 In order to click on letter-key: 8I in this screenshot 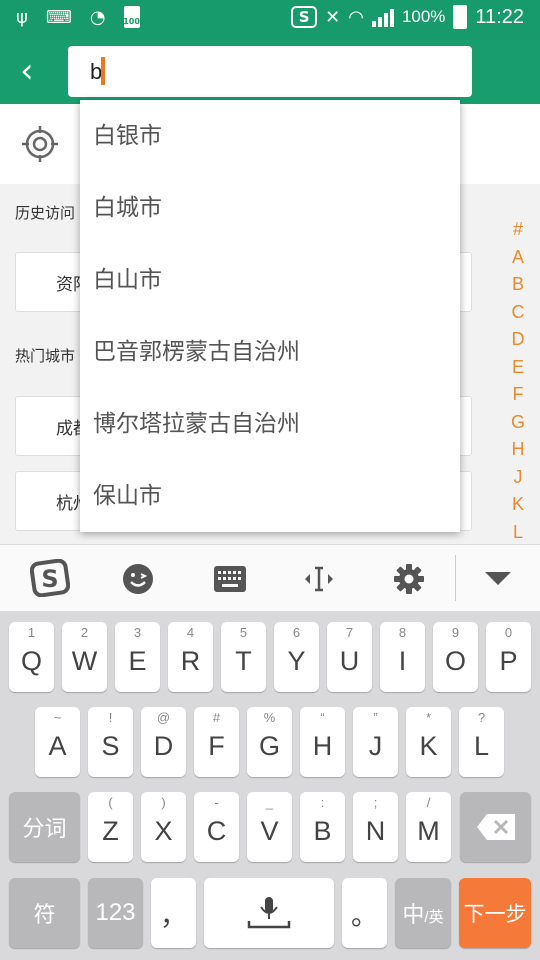, I will do `click(402, 657)`.